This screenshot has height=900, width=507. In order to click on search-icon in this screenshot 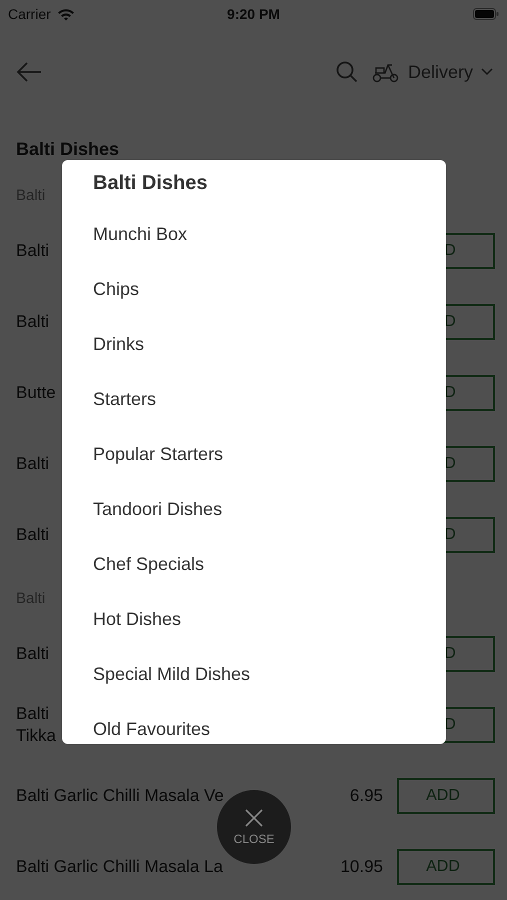, I will do `click(347, 72)`.